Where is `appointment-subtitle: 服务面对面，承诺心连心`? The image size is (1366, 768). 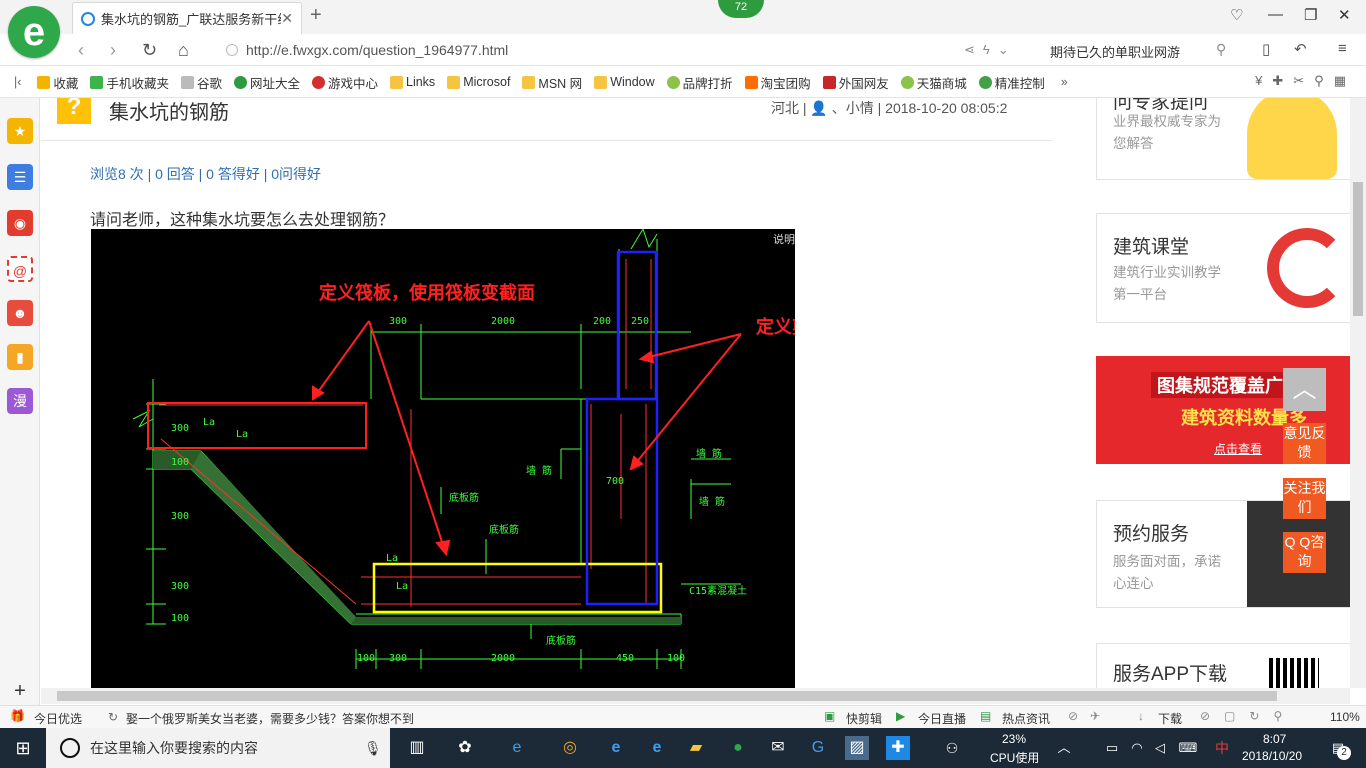
appointment-subtitle: 服务面对面，承诺心连心 is located at coordinates (1167, 572).